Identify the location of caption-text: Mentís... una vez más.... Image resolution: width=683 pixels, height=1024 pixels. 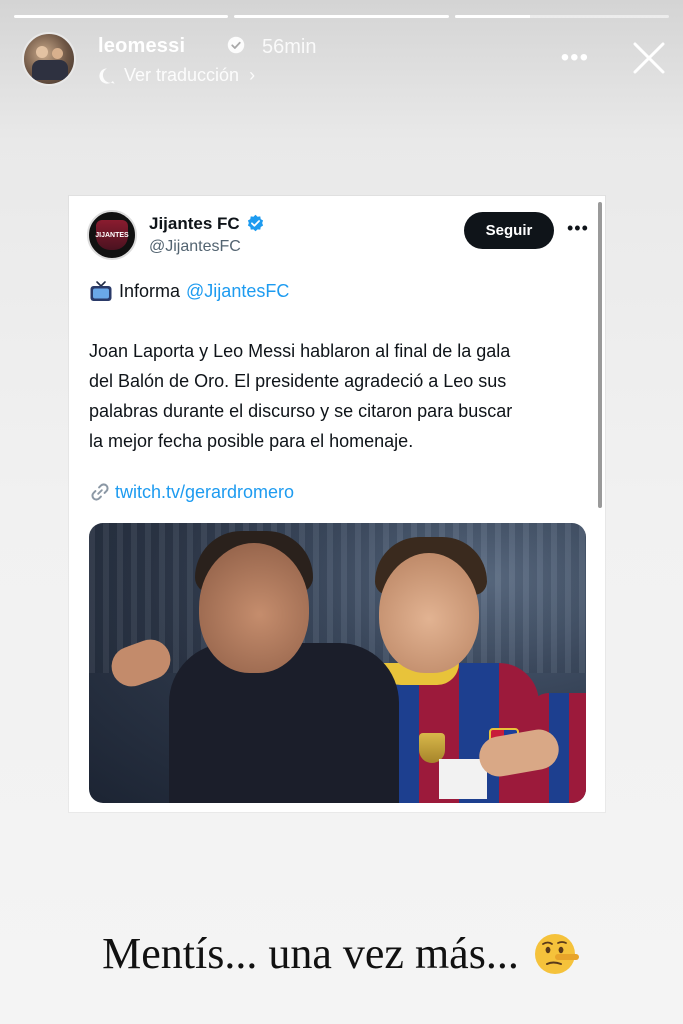
(310, 953).